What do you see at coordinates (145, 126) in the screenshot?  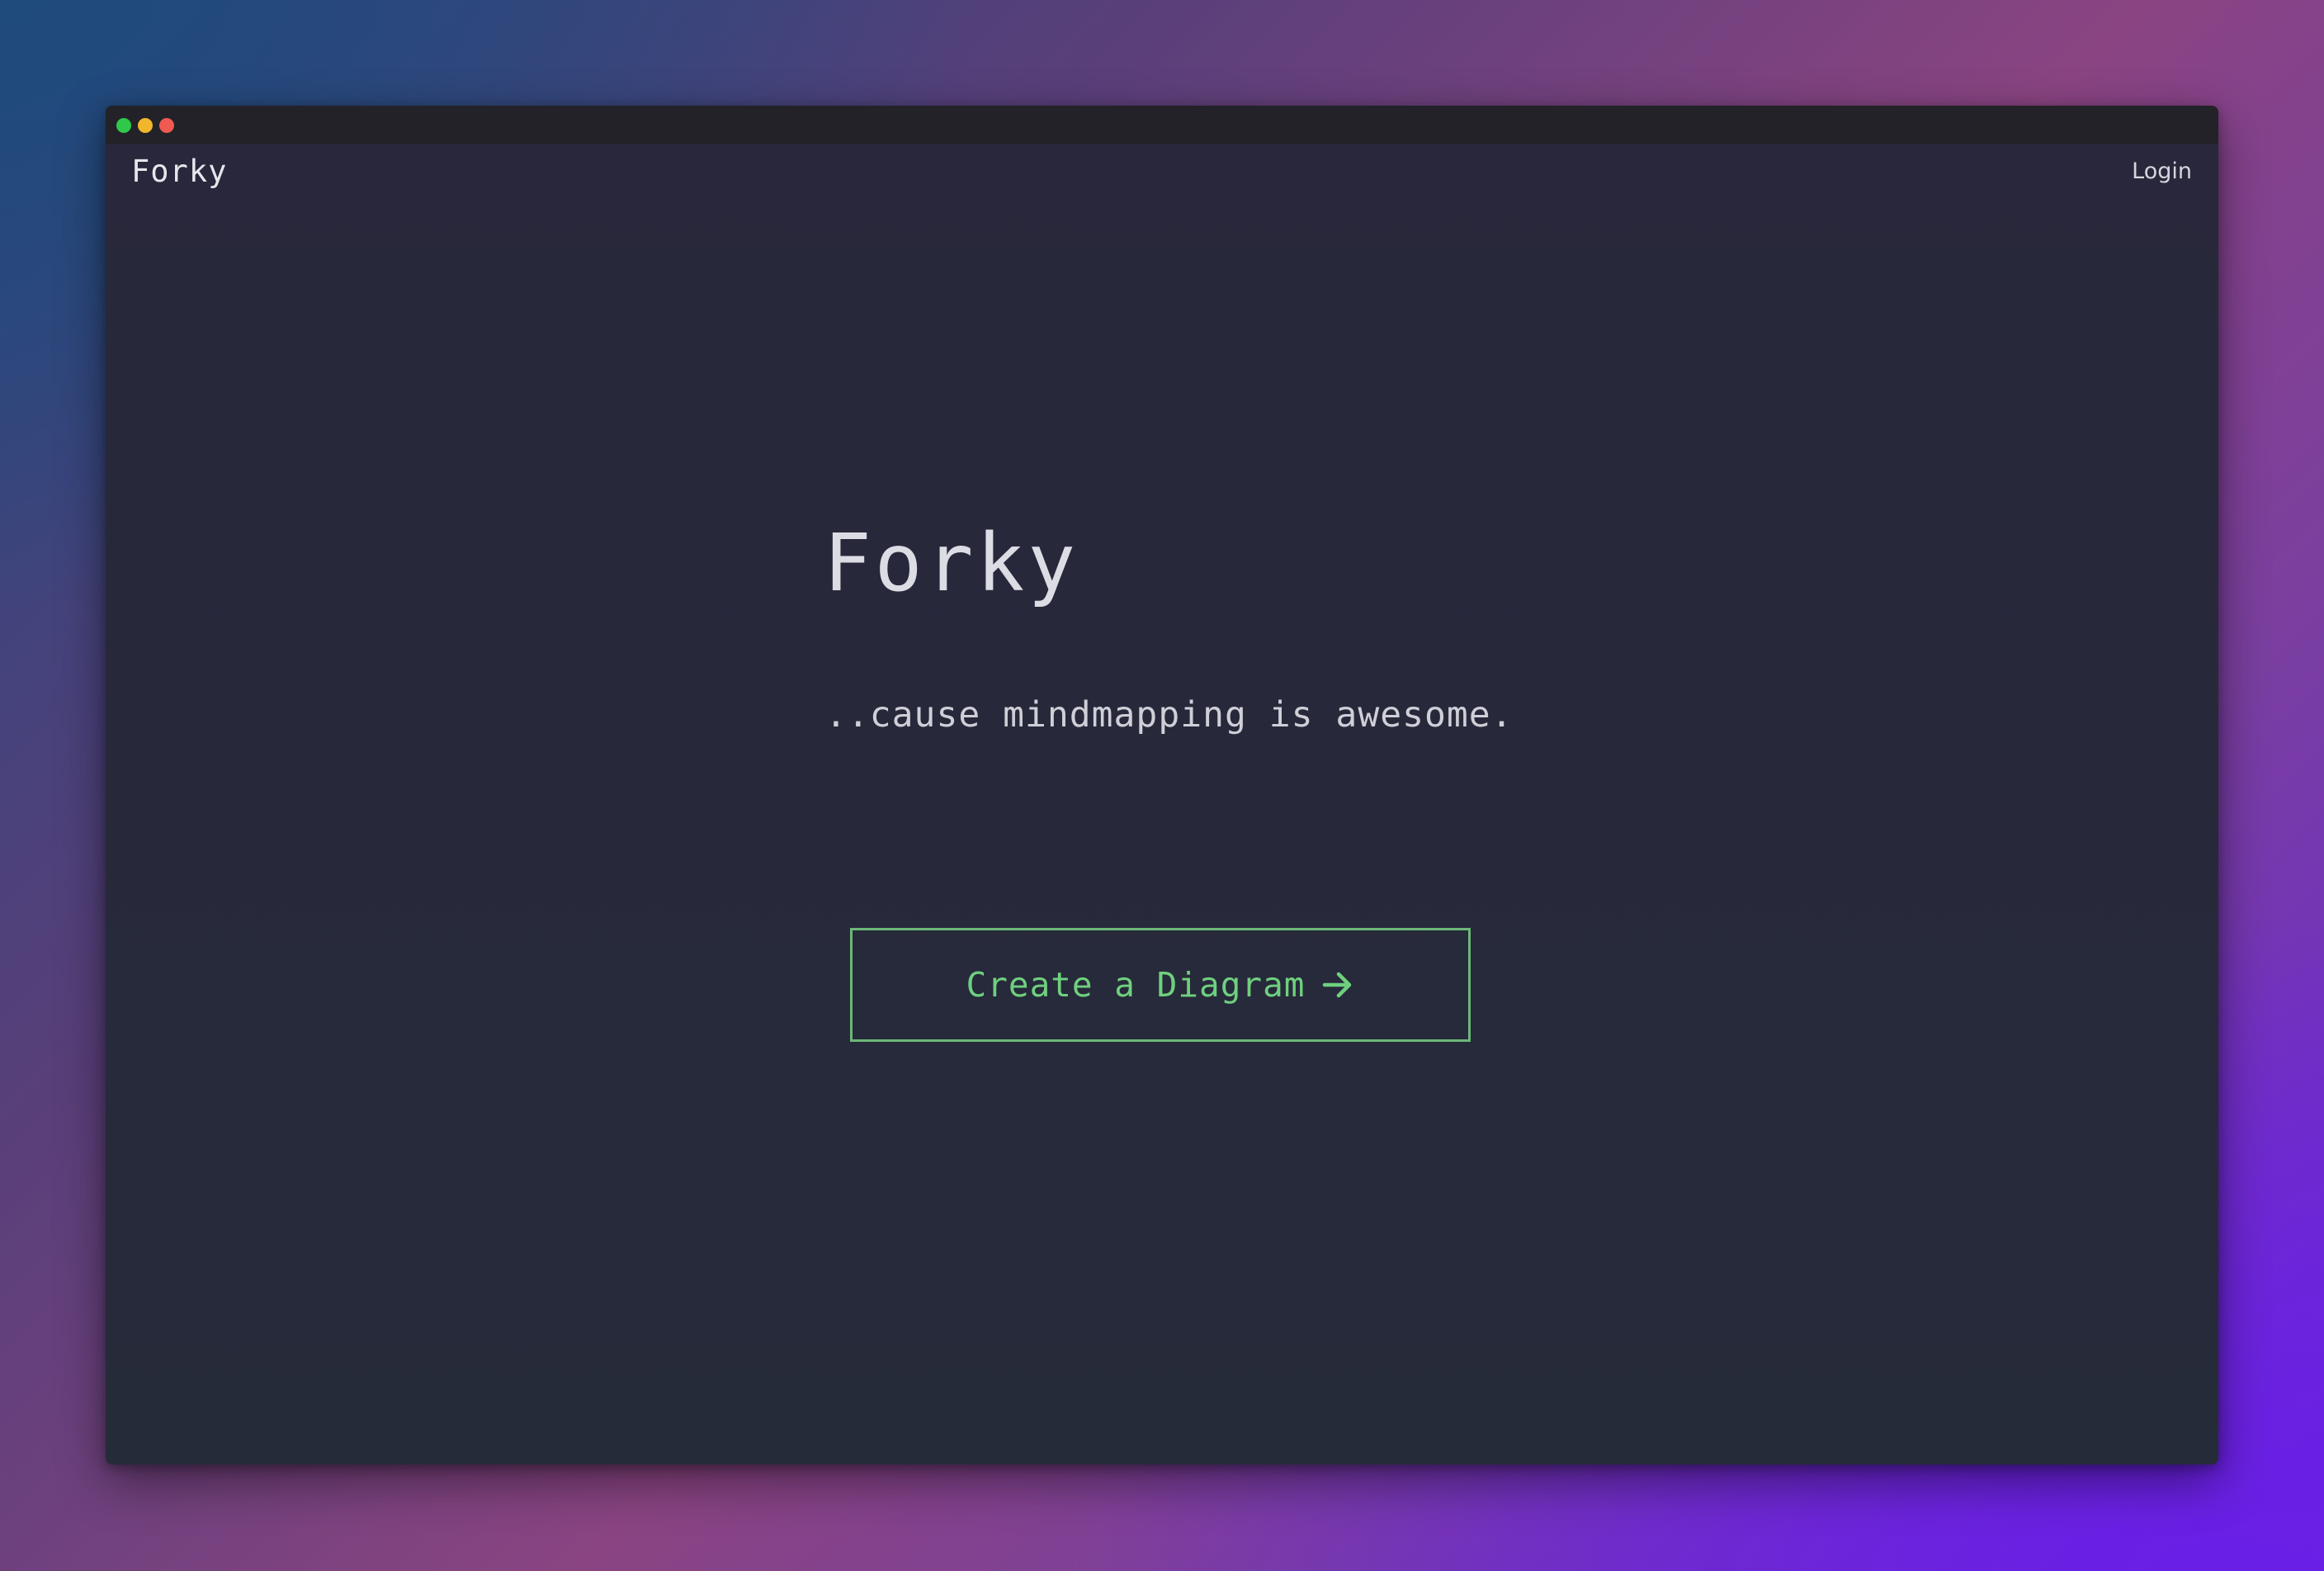 I see `window-control-yellow` at bounding box center [145, 126].